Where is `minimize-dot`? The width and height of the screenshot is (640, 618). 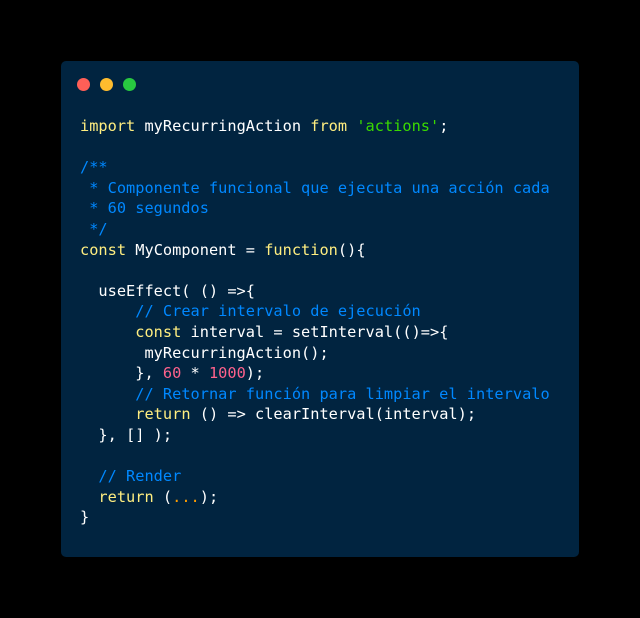 minimize-dot is located at coordinates (106, 84).